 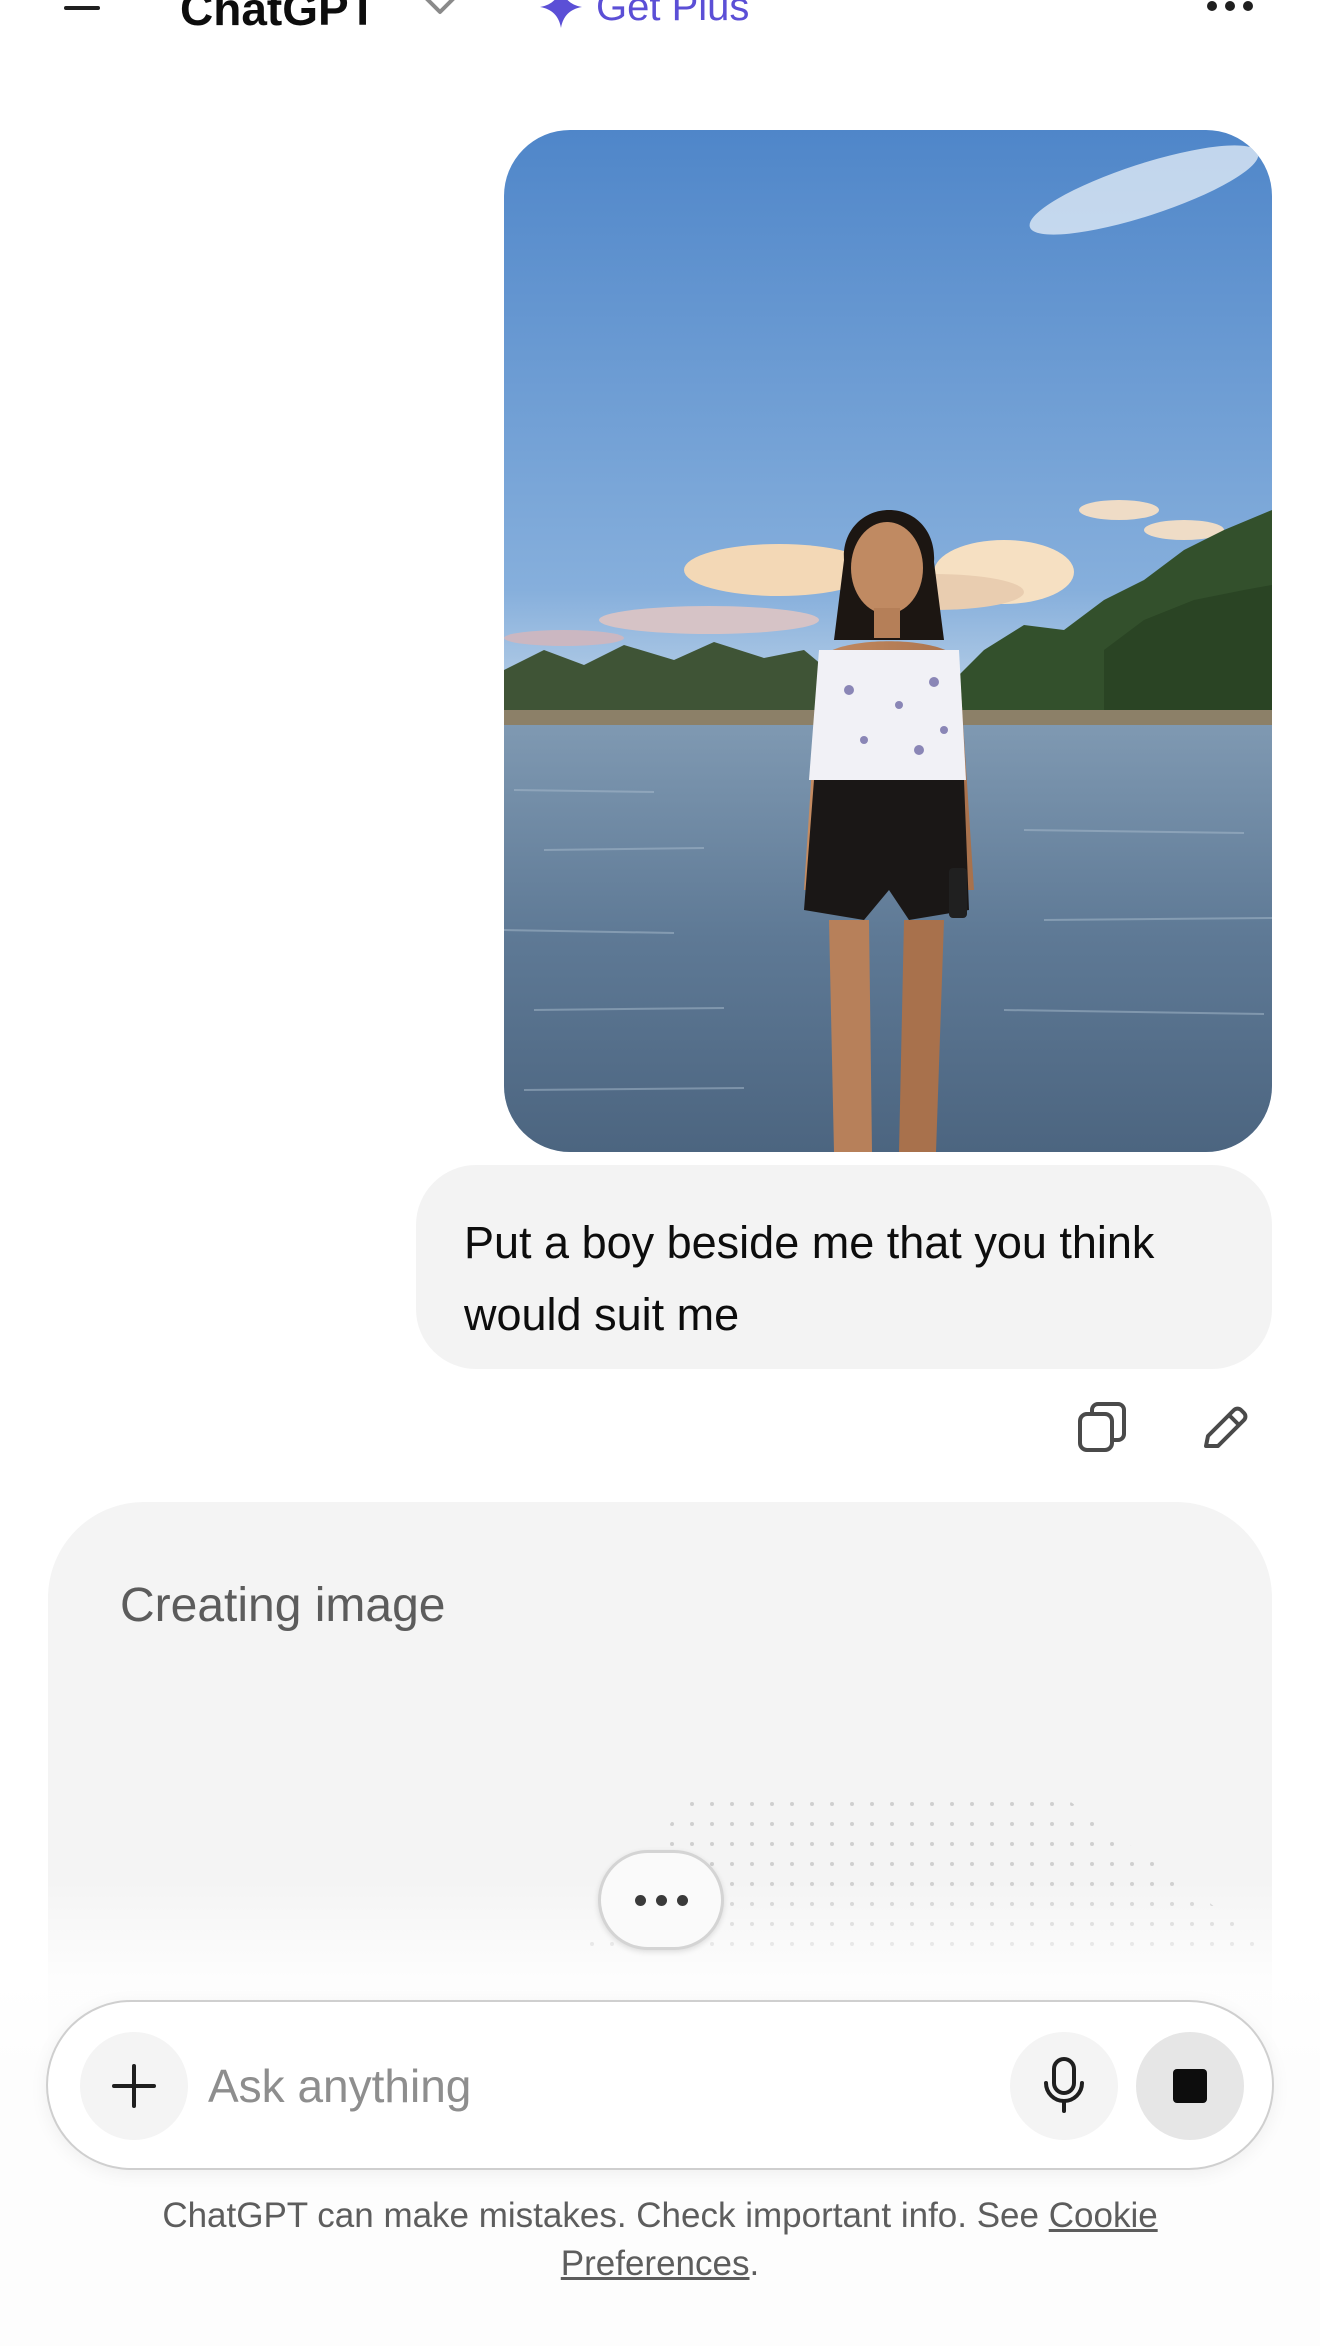 I want to click on stop-generation-button, so click(x=1190, y=2086).